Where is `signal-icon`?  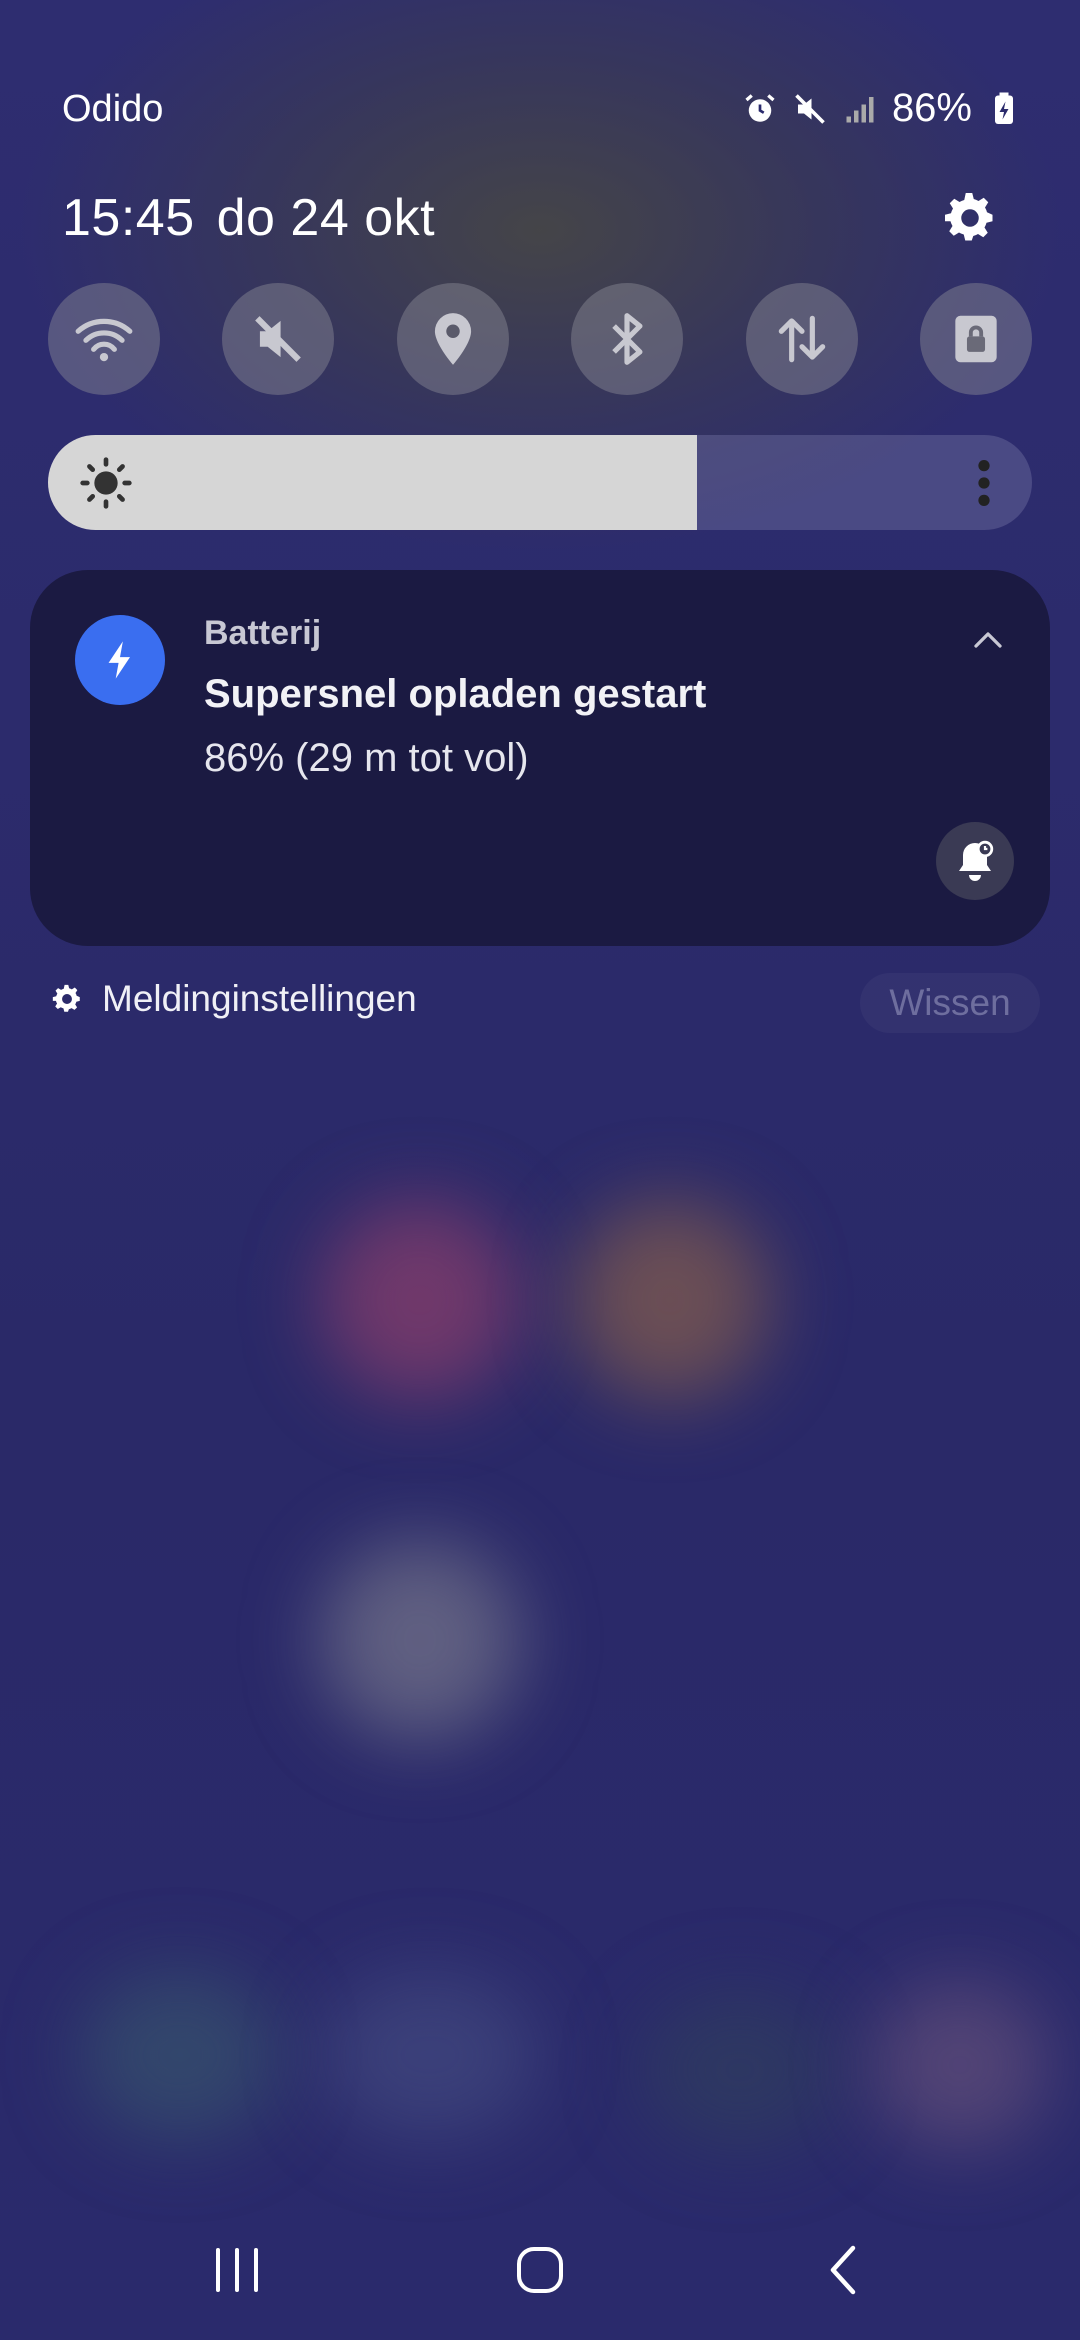
signal-icon is located at coordinates (860, 109).